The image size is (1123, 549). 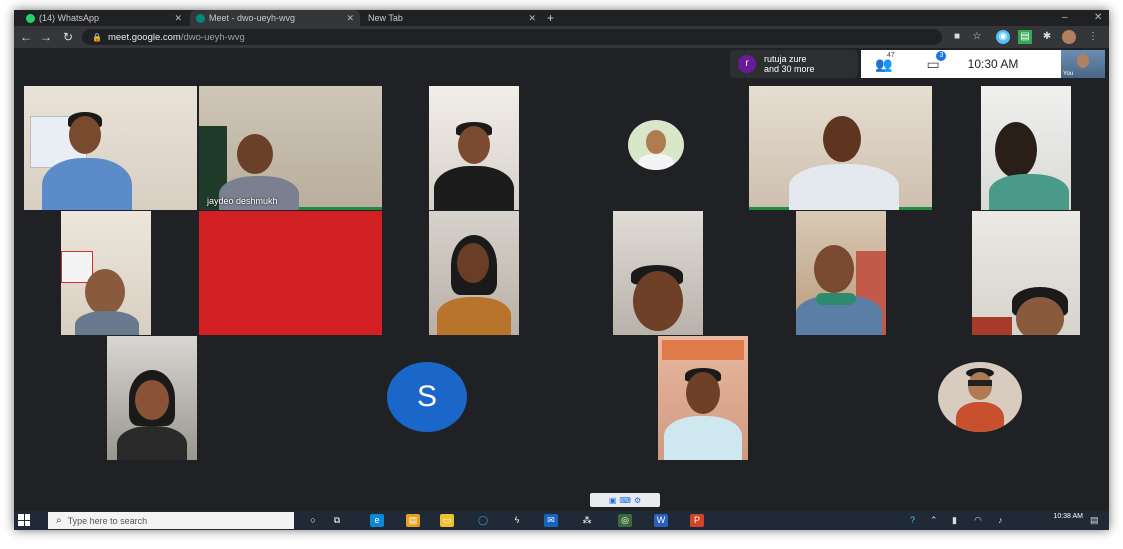 What do you see at coordinates (961, 64) in the screenshot?
I see `meet-controls: 👥 47 ▭ 3 10:30 AM` at bounding box center [961, 64].